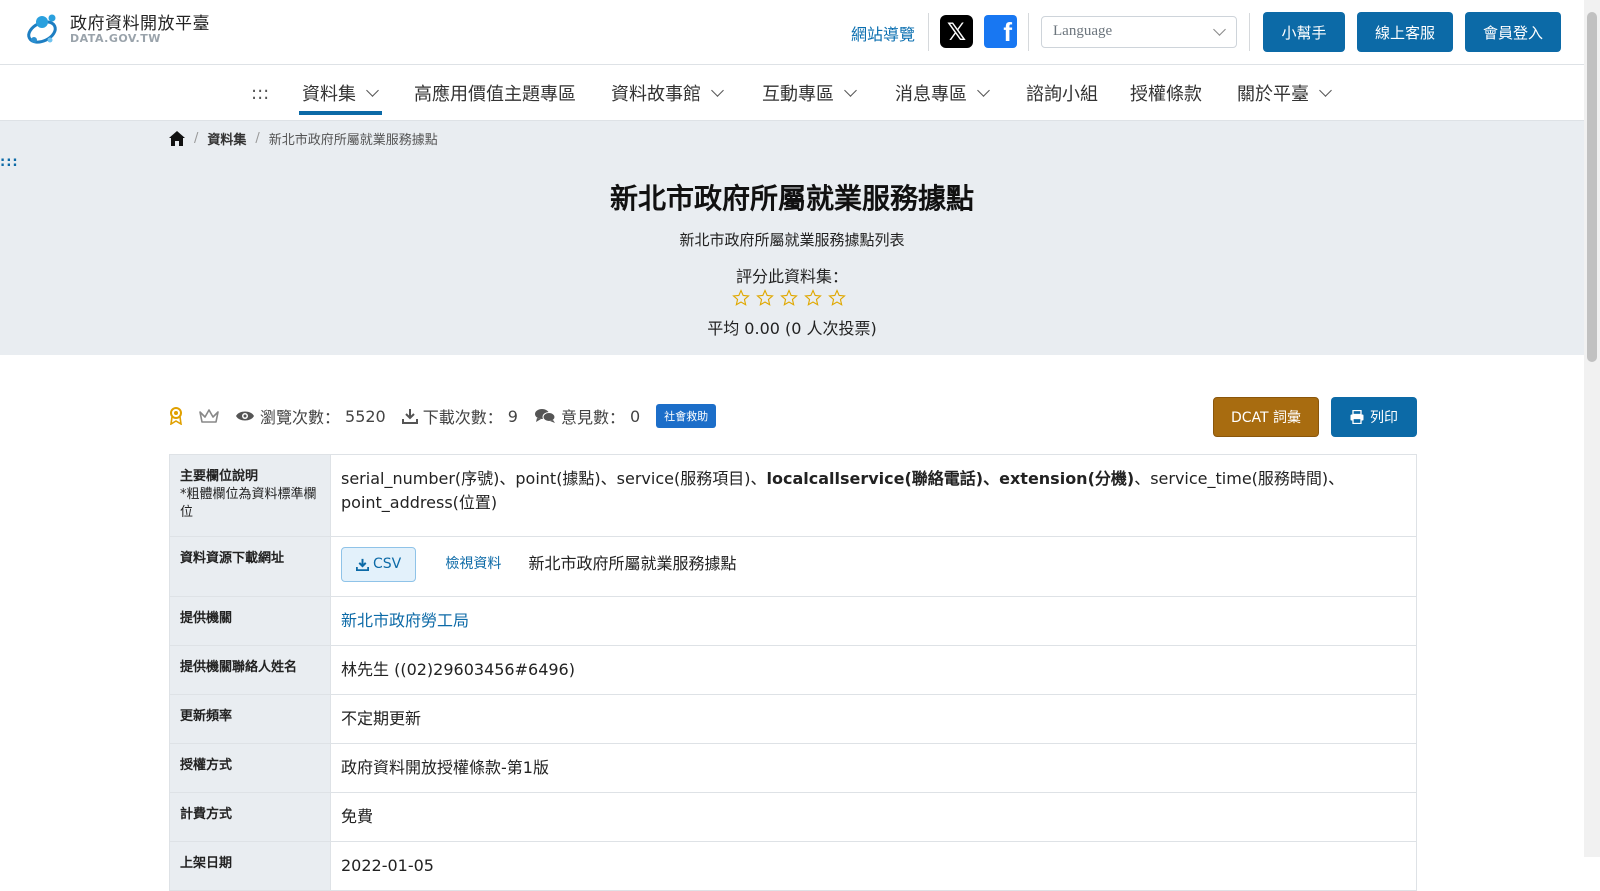 Image resolution: width=1600 pixels, height=891 pixels. I want to click on table-row: 更新頻率 不定期更新, so click(793, 718).